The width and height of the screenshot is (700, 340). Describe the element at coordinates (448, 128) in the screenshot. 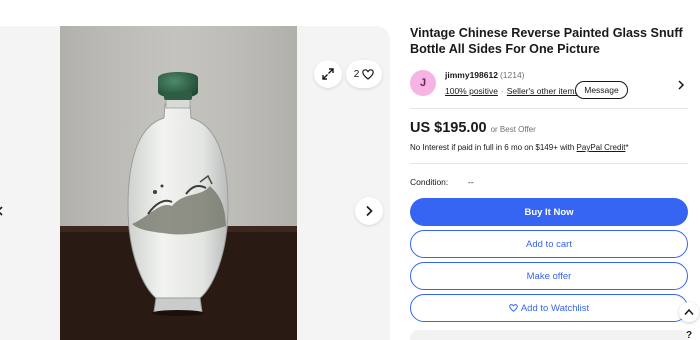

I see `item-price: US $195.00` at that location.